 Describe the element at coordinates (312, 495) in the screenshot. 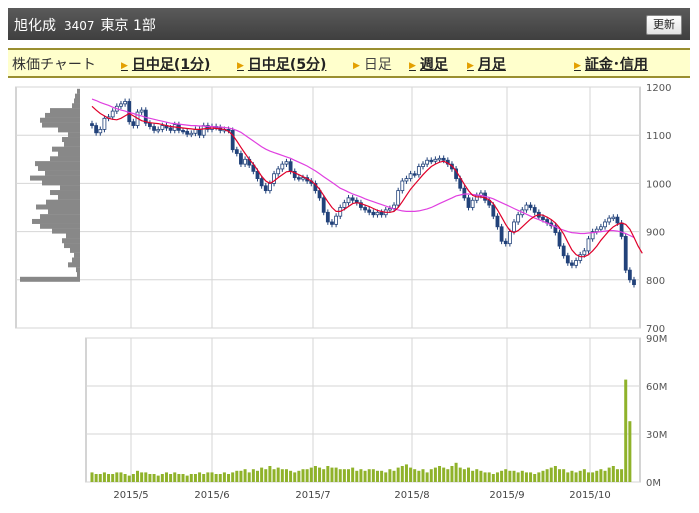

I see `date-tick-label: 2015/7` at that location.